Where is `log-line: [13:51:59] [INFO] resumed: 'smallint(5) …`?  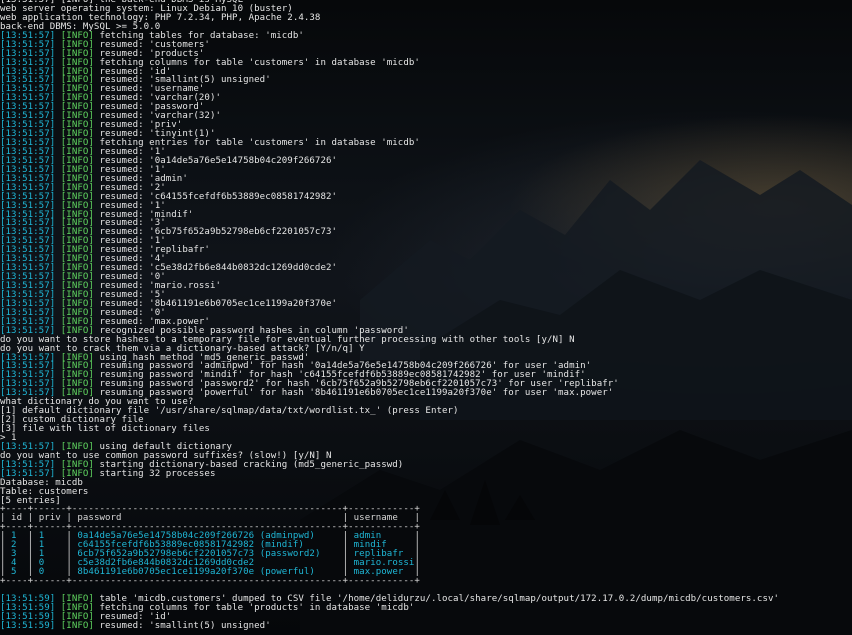
log-line: [13:51:59] [INFO] resumed: 'smallint(5) … is located at coordinates (426, 625).